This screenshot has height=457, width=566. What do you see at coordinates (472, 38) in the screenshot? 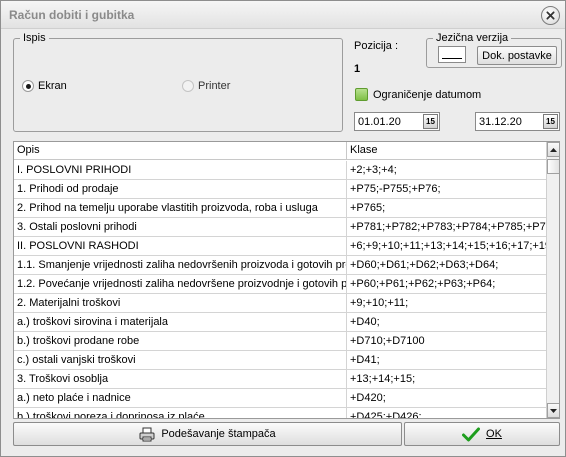
I see `jezicna-verzija-legend: Jezična verzija` at bounding box center [472, 38].